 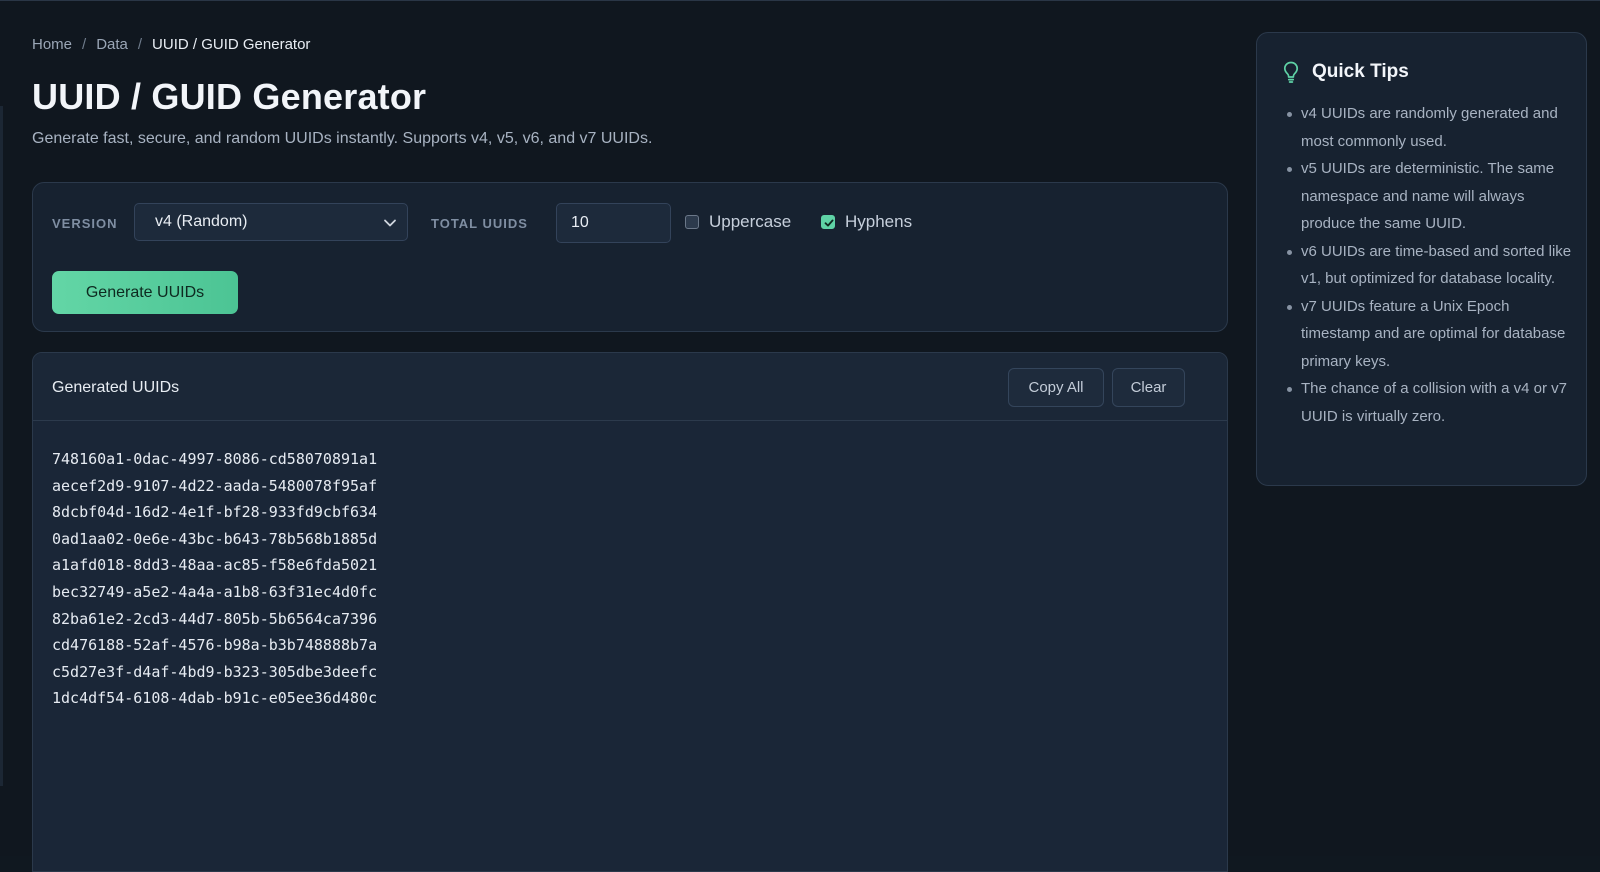 What do you see at coordinates (1, 446) in the screenshot?
I see `left-edge-strip` at bounding box center [1, 446].